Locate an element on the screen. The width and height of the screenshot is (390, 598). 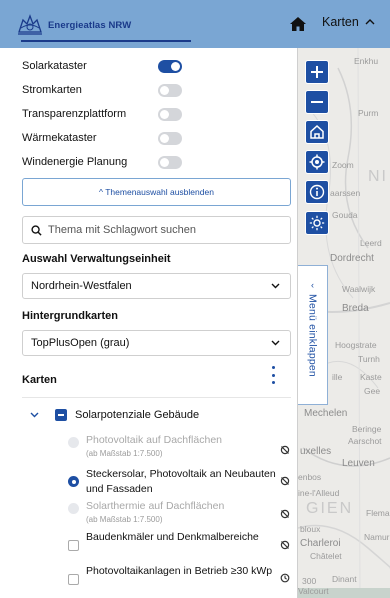
item-label: Solarthermie auf Dachflächen is located at coordinates (155, 506).